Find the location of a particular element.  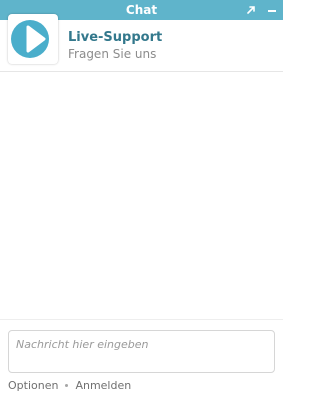

chat-footer: Optionen Anmelden is located at coordinates (69, 385).